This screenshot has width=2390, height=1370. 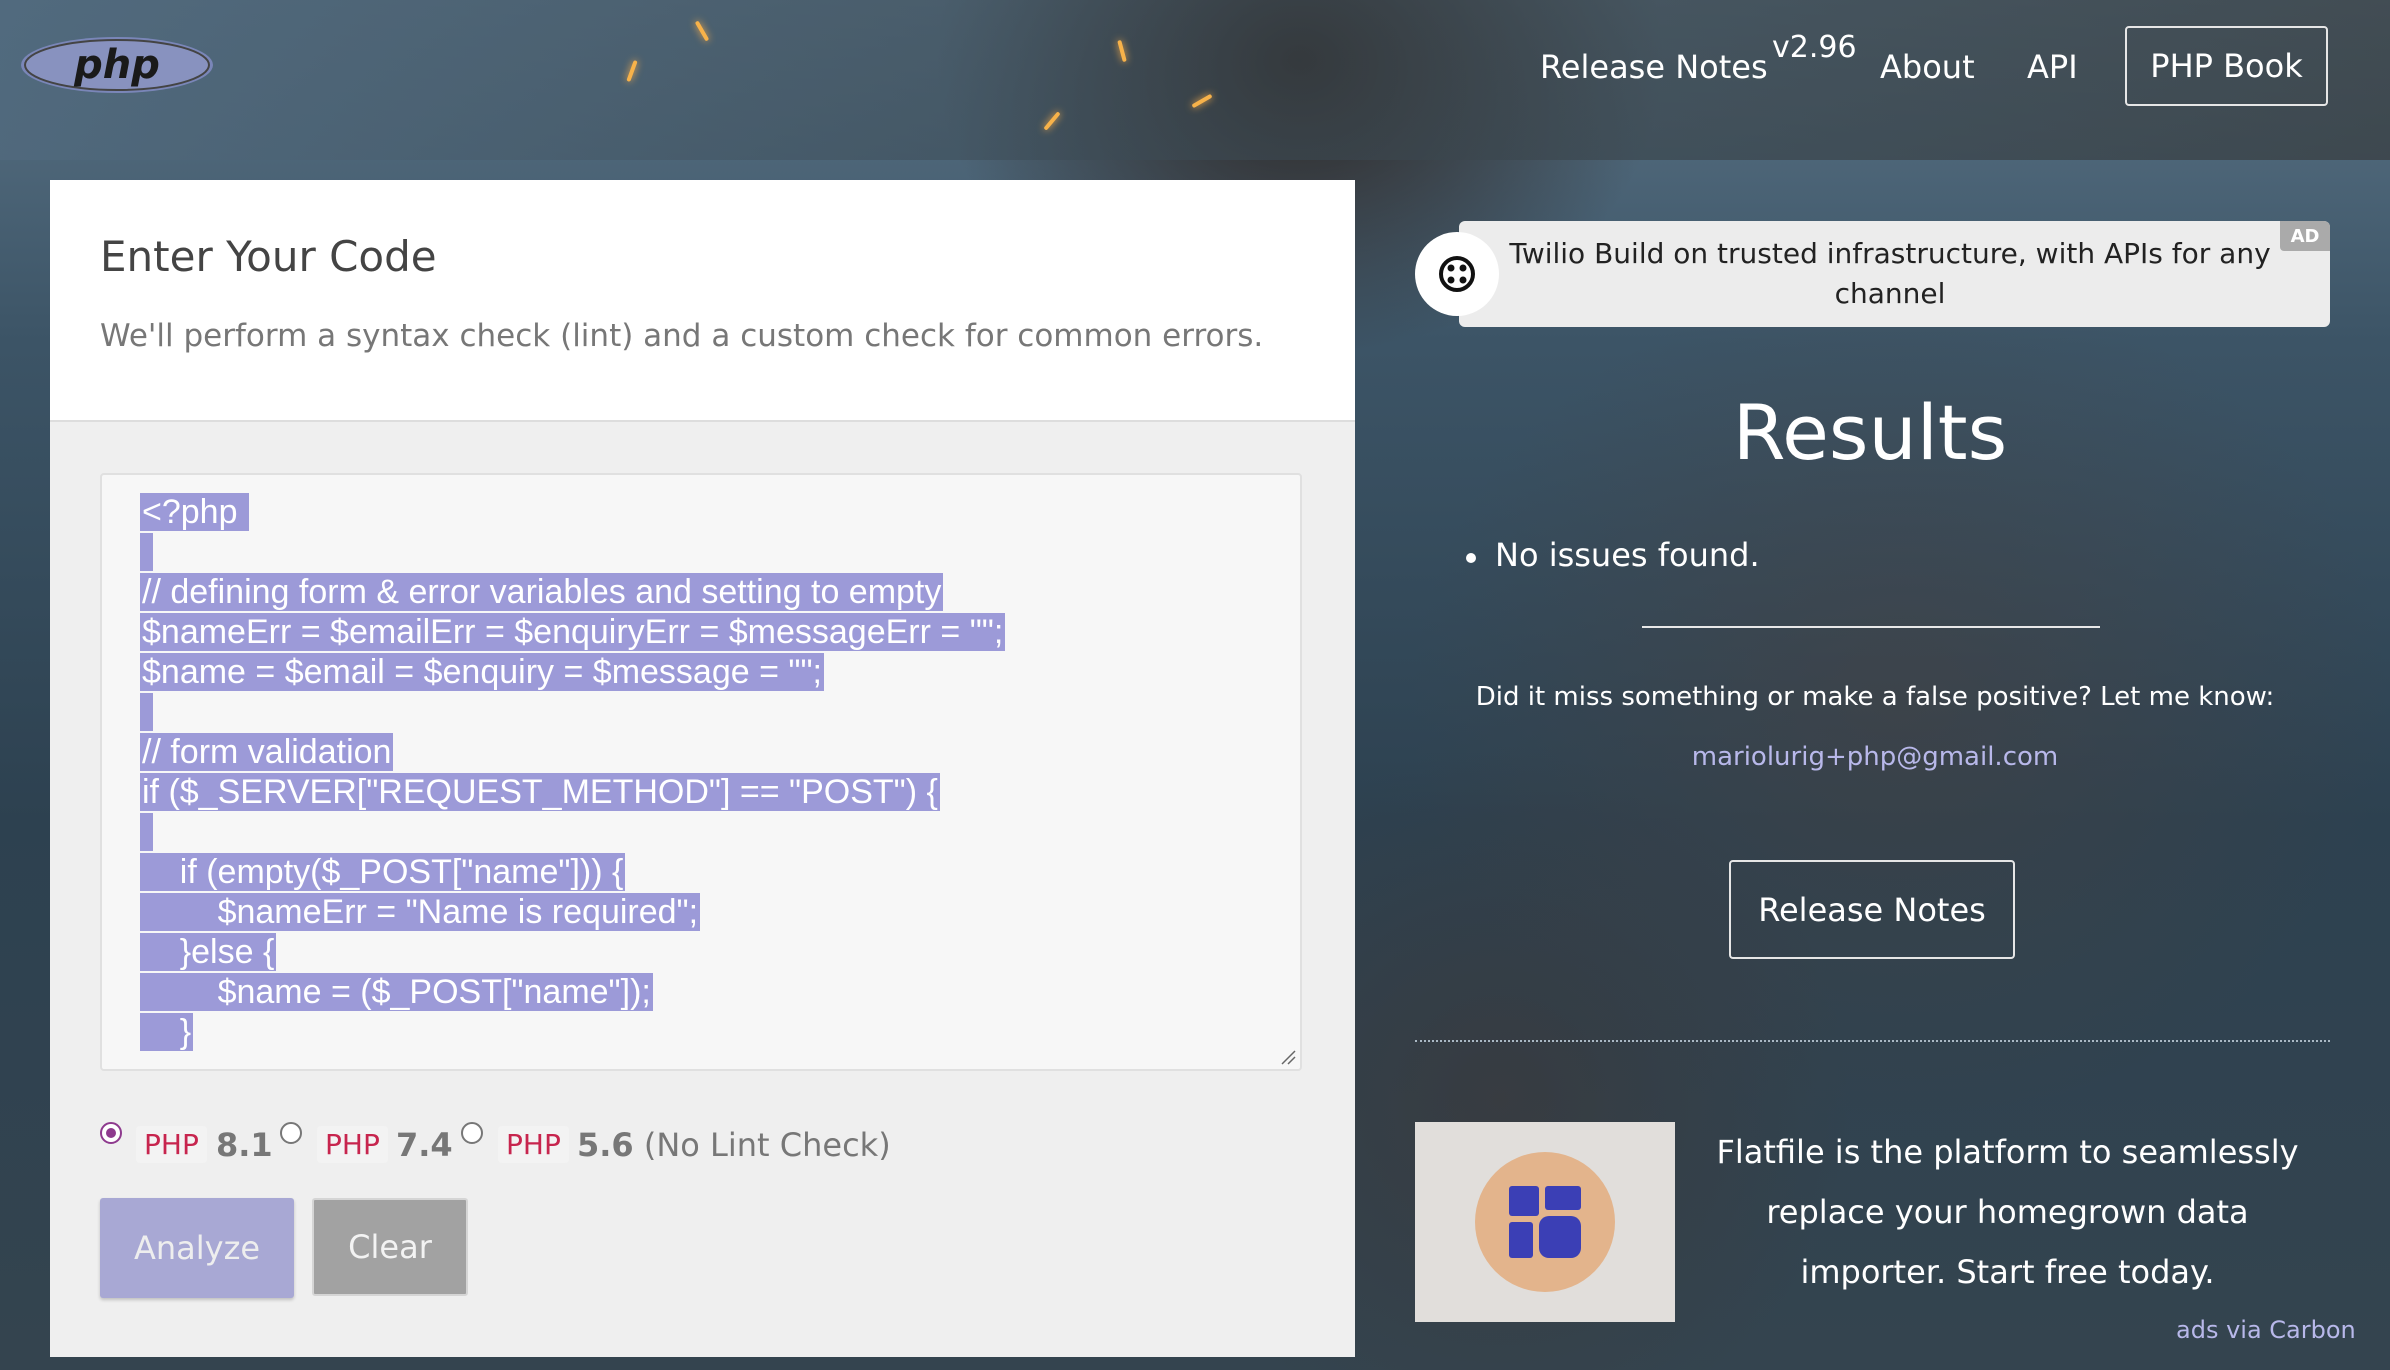 I want to click on version-number: 8.1, so click(x=244, y=1145).